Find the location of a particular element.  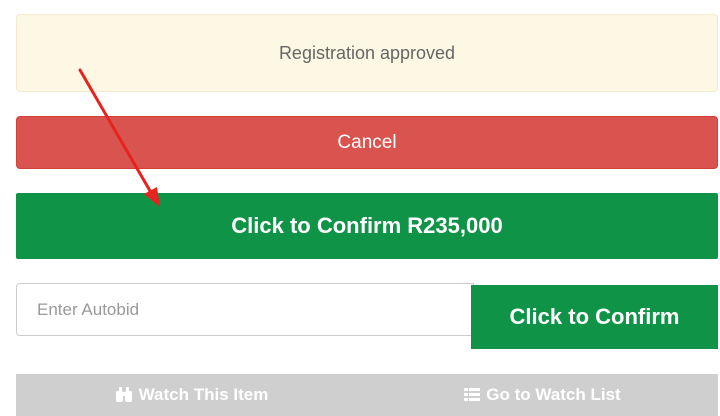

go-to-watch-list-button: Go to Watch List is located at coordinates (542, 395).